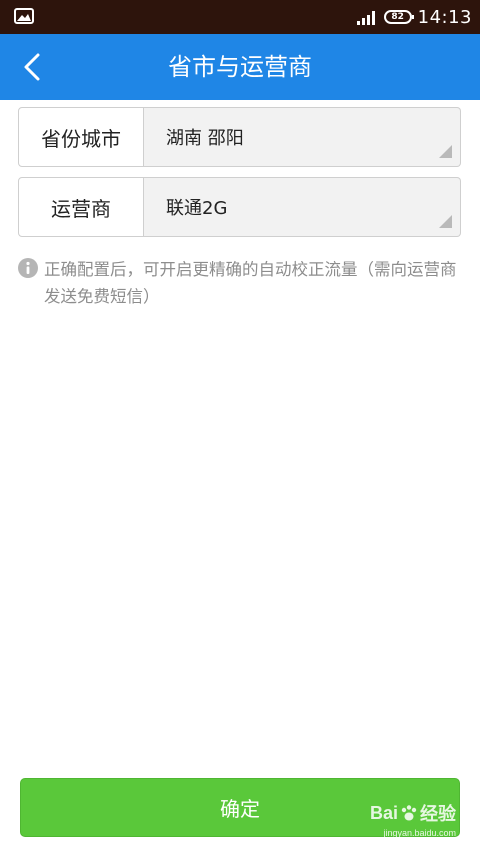  Describe the element at coordinates (302, 207) in the screenshot. I see `carrier-select: 联通2G` at that location.